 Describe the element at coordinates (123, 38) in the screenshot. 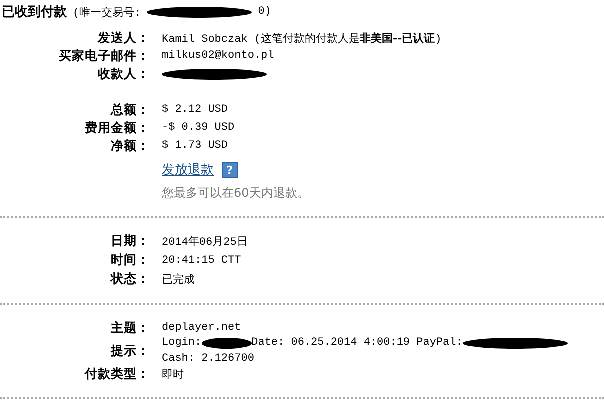

I see `field-label: 发送人：` at that location.